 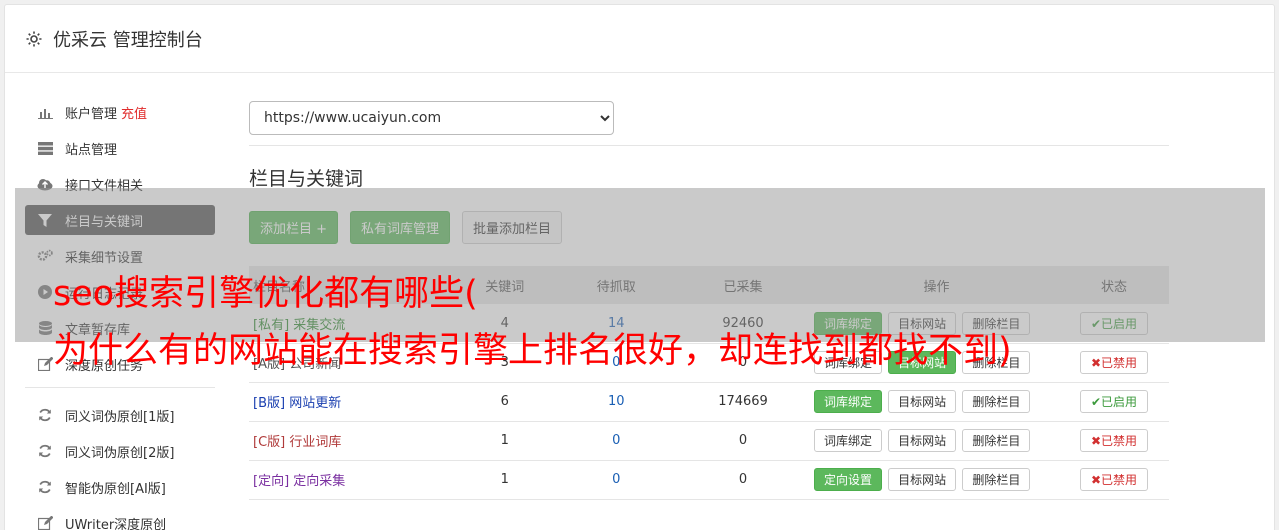 What do you see at coordinates (134, 112) in the screenshot?
I see `recharge-link: 充值` at bounding box center [134, 112].